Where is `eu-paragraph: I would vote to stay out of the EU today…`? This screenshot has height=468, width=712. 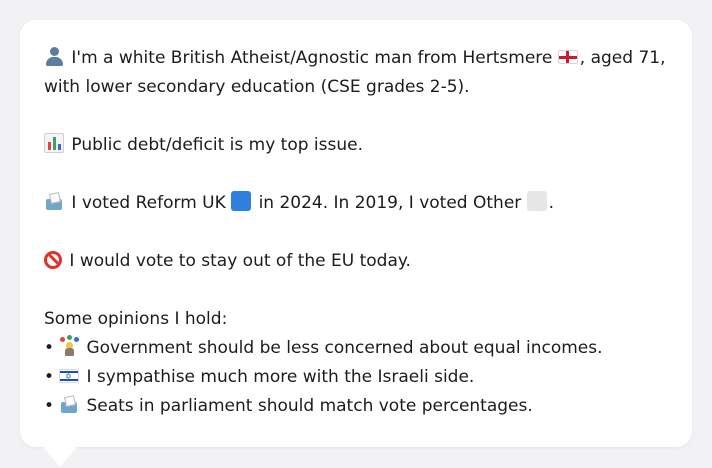 eu-paragraph: I would vote to stay out of the EU today… is located at coordinates (356, 261).